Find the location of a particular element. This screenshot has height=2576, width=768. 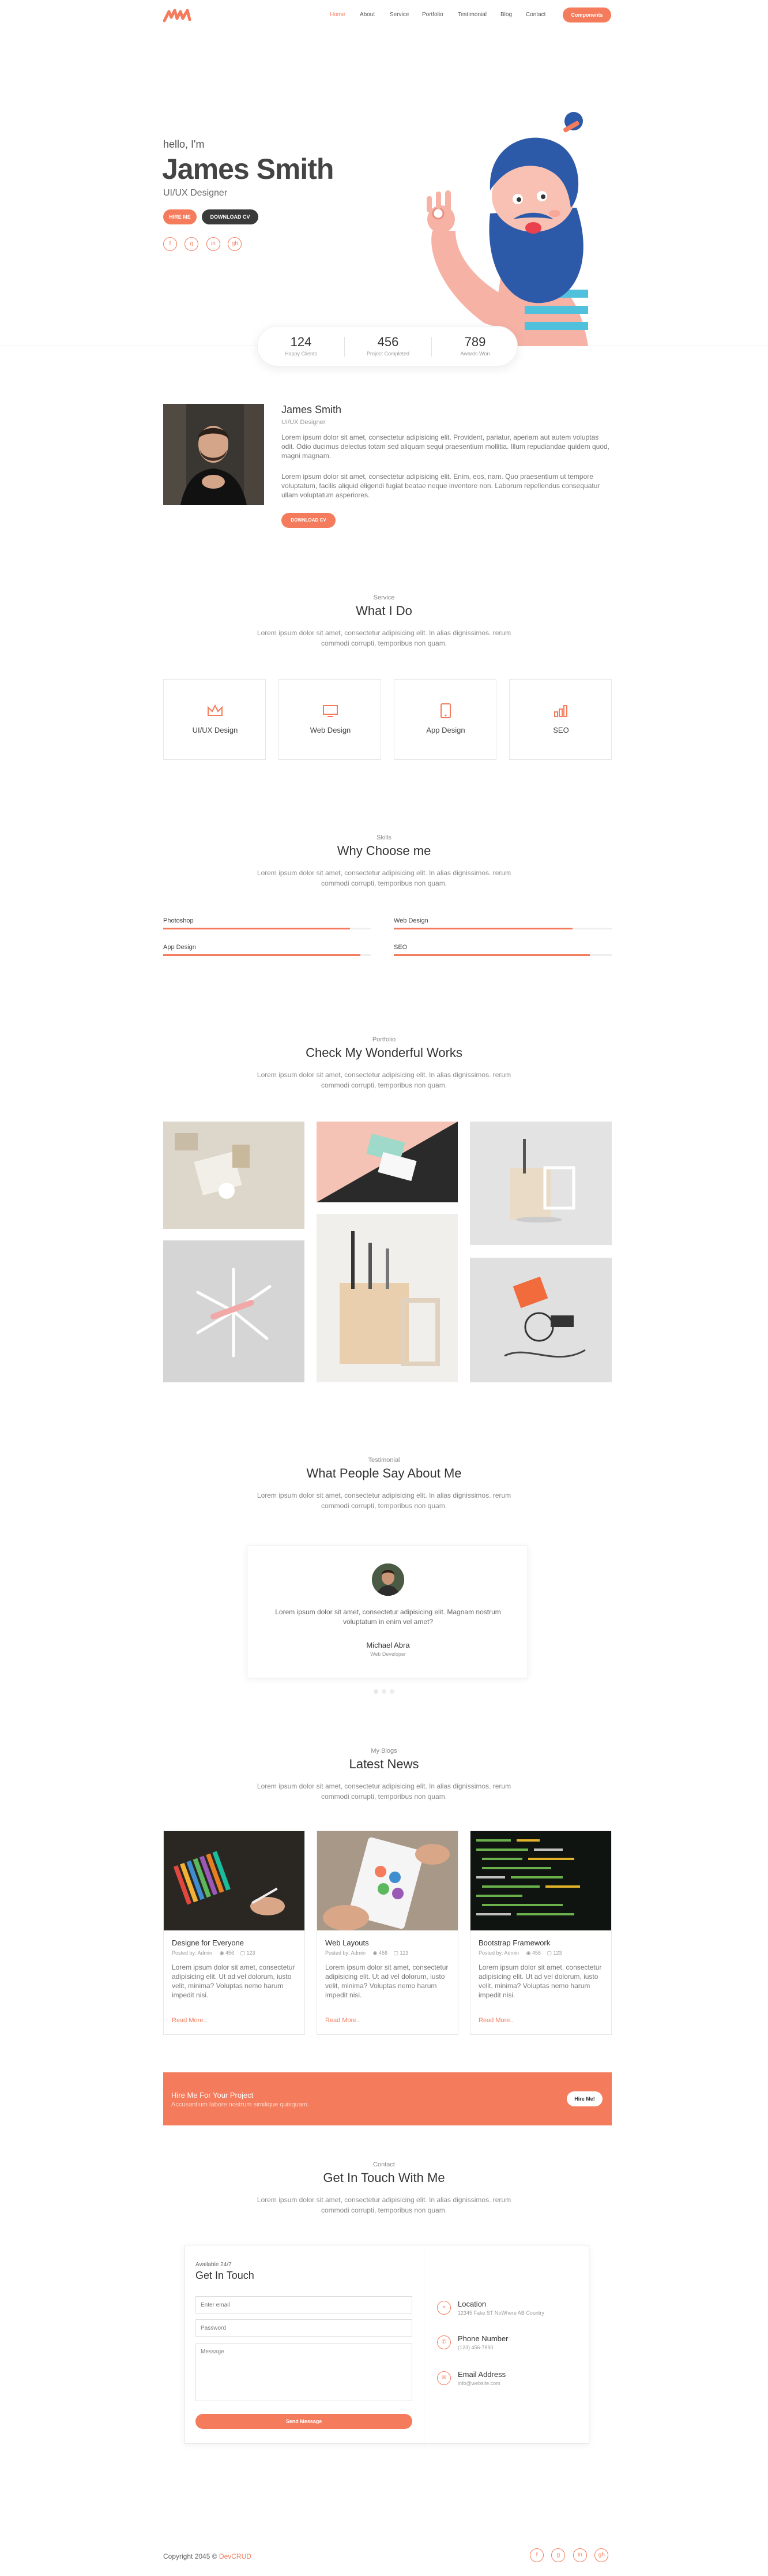

password-field is located at coordinates (303, 2328).